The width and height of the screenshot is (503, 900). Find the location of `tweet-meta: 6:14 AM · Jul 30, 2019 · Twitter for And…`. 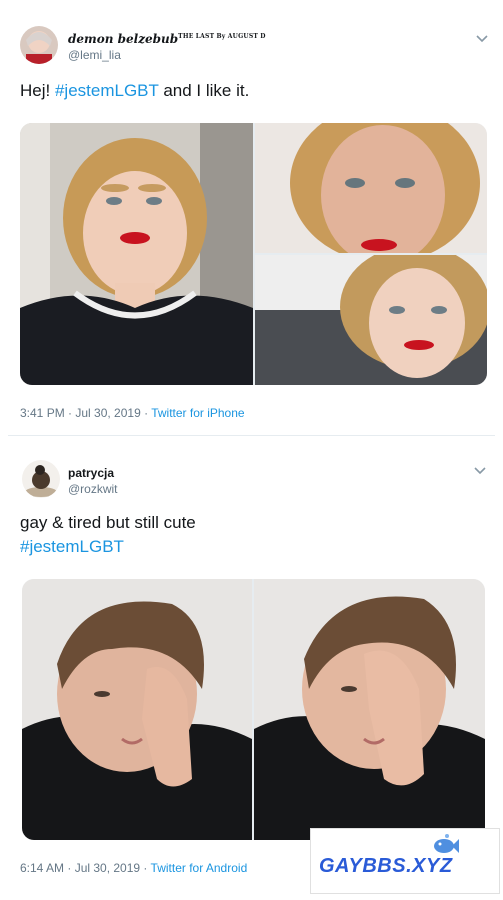

tweet-meta: 6:14 AM · Jul 30, 2019 · Twitter for And… is located at coordinates (133, 868).